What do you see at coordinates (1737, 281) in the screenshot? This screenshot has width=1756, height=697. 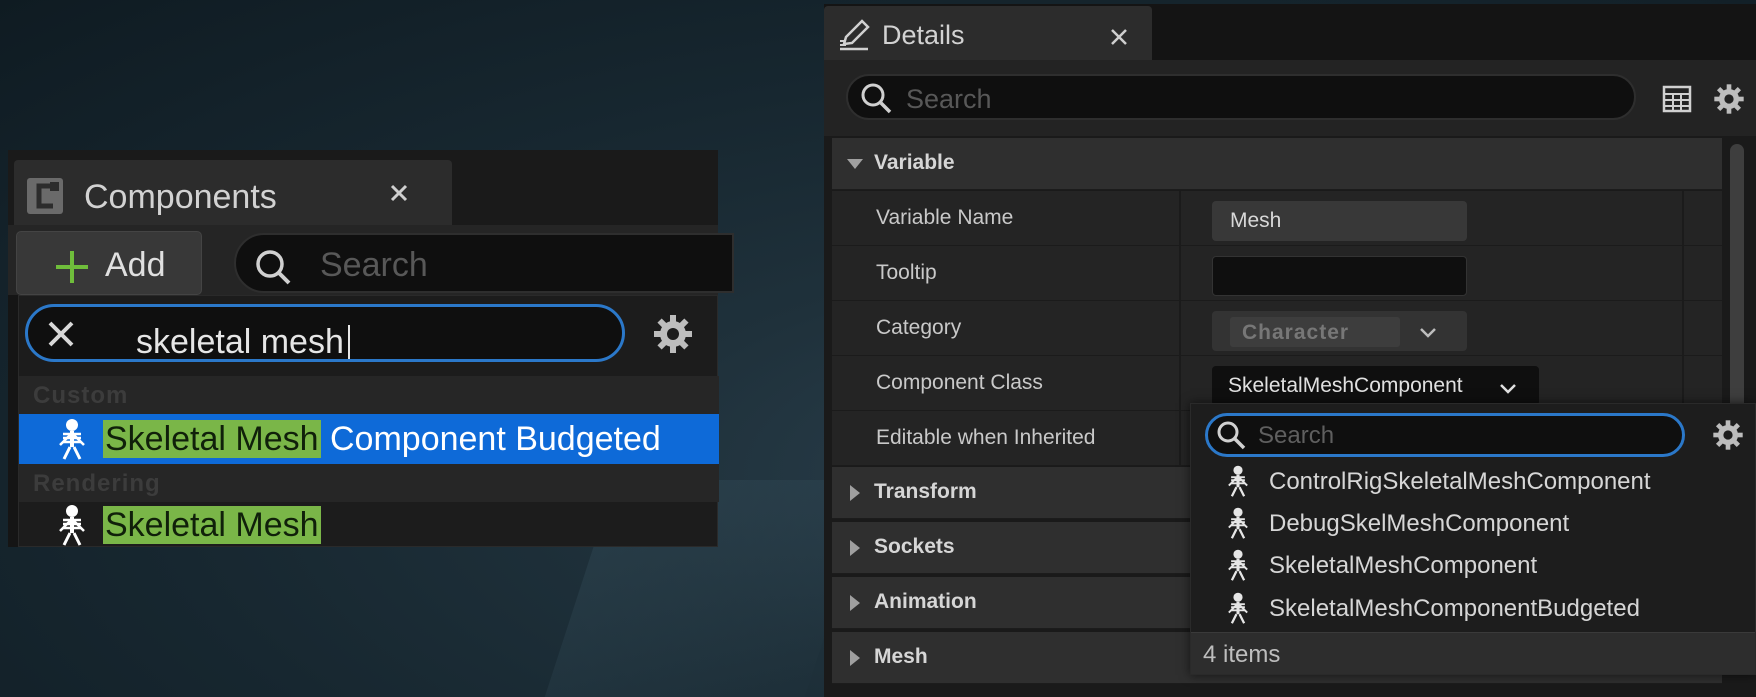 I see `details-scrollbar` at bounding box center [1737, 281].